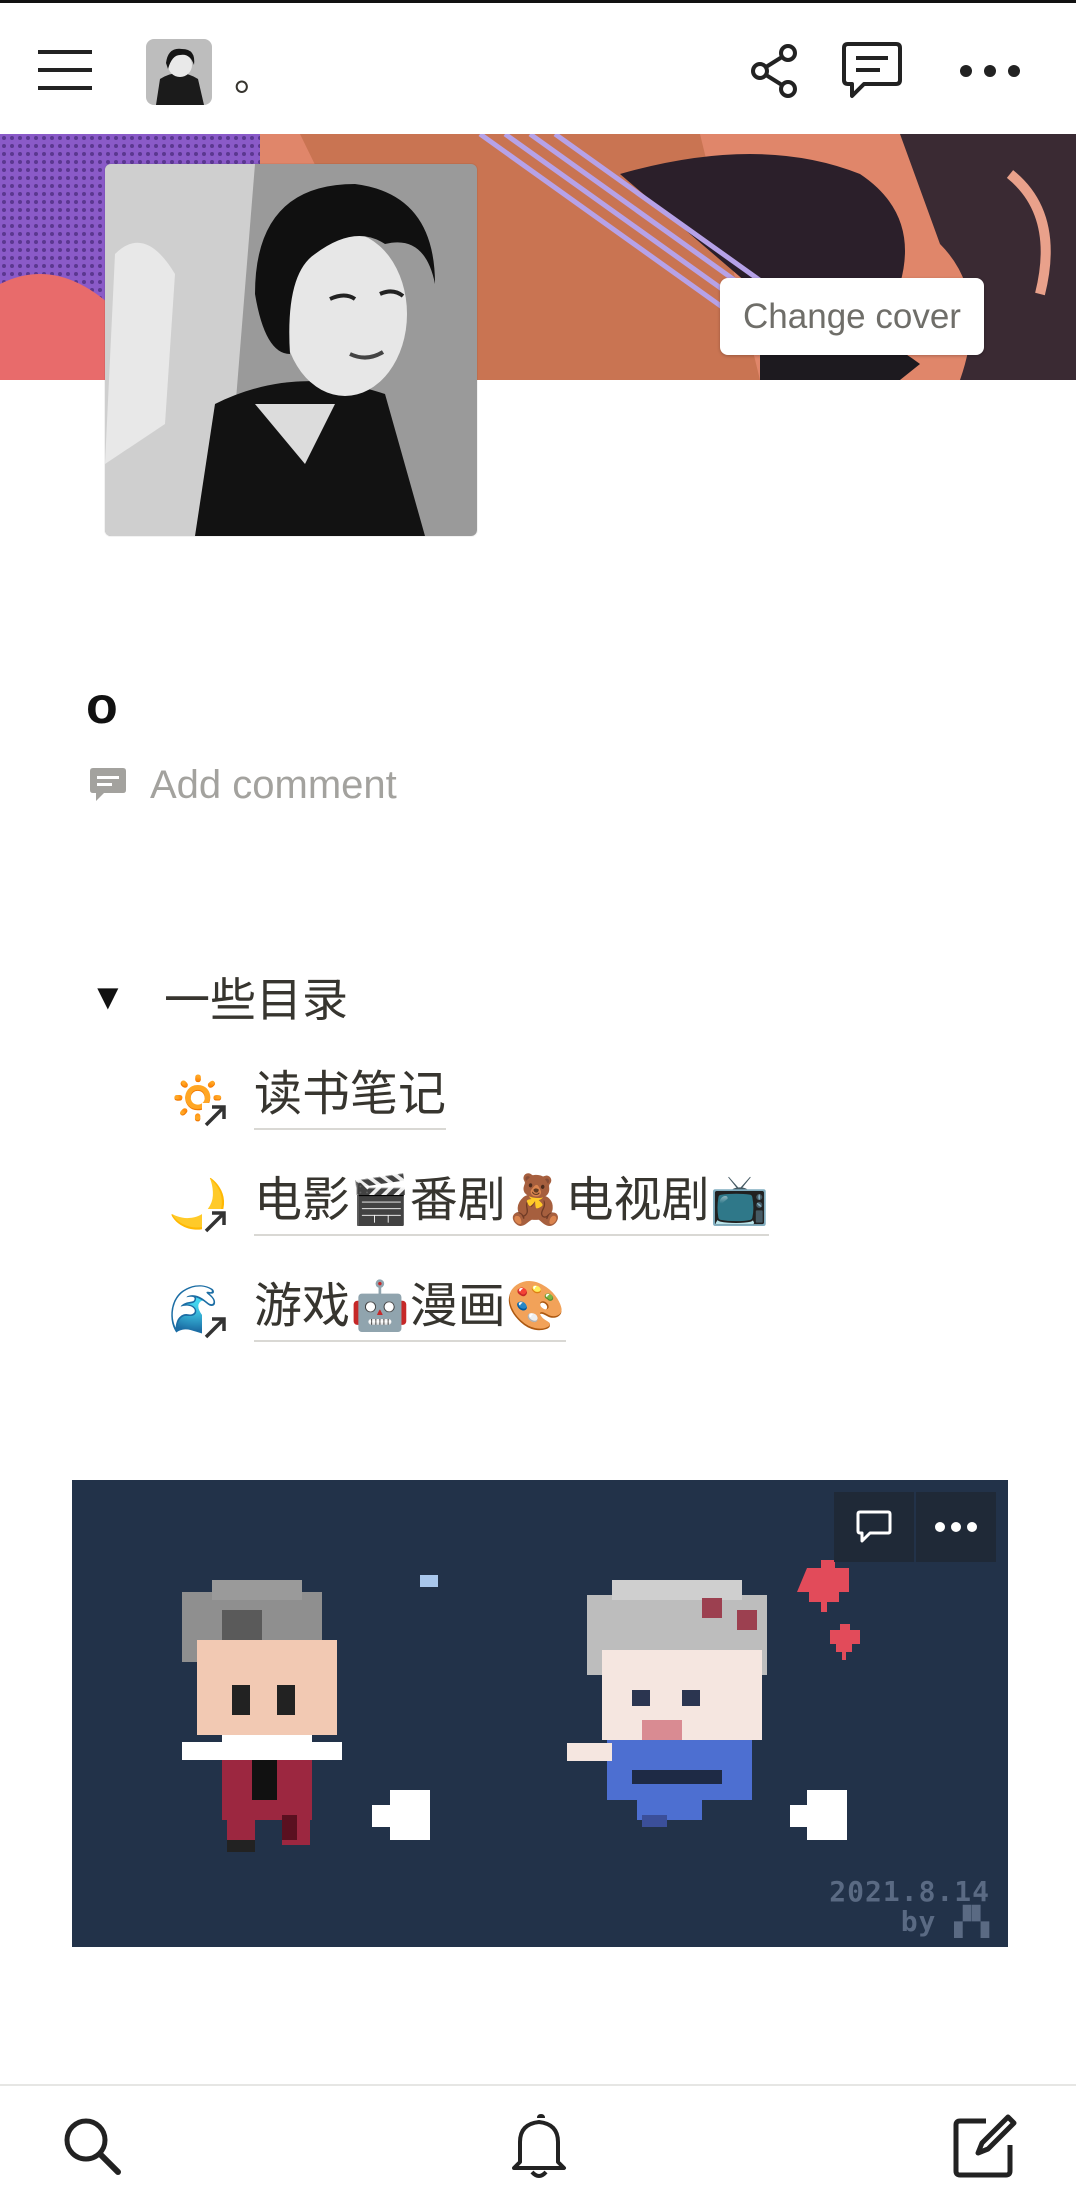 Image resolution: width=1076 pixels, height=2187 pixels. I want to click on page-link-text: 游戏🤖漫画🎨, so click(410, 1310).